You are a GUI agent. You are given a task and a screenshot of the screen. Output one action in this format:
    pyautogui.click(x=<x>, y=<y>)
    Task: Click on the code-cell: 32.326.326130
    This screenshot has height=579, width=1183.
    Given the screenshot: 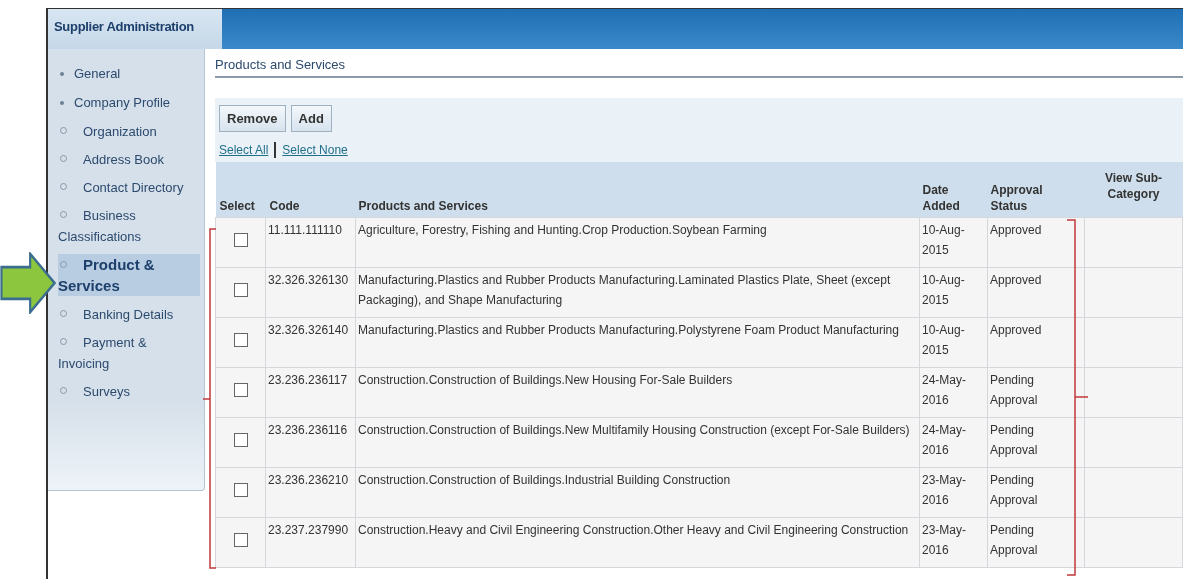 What is the action you would take?
    pyautogui.click(x=310, y=292)
    